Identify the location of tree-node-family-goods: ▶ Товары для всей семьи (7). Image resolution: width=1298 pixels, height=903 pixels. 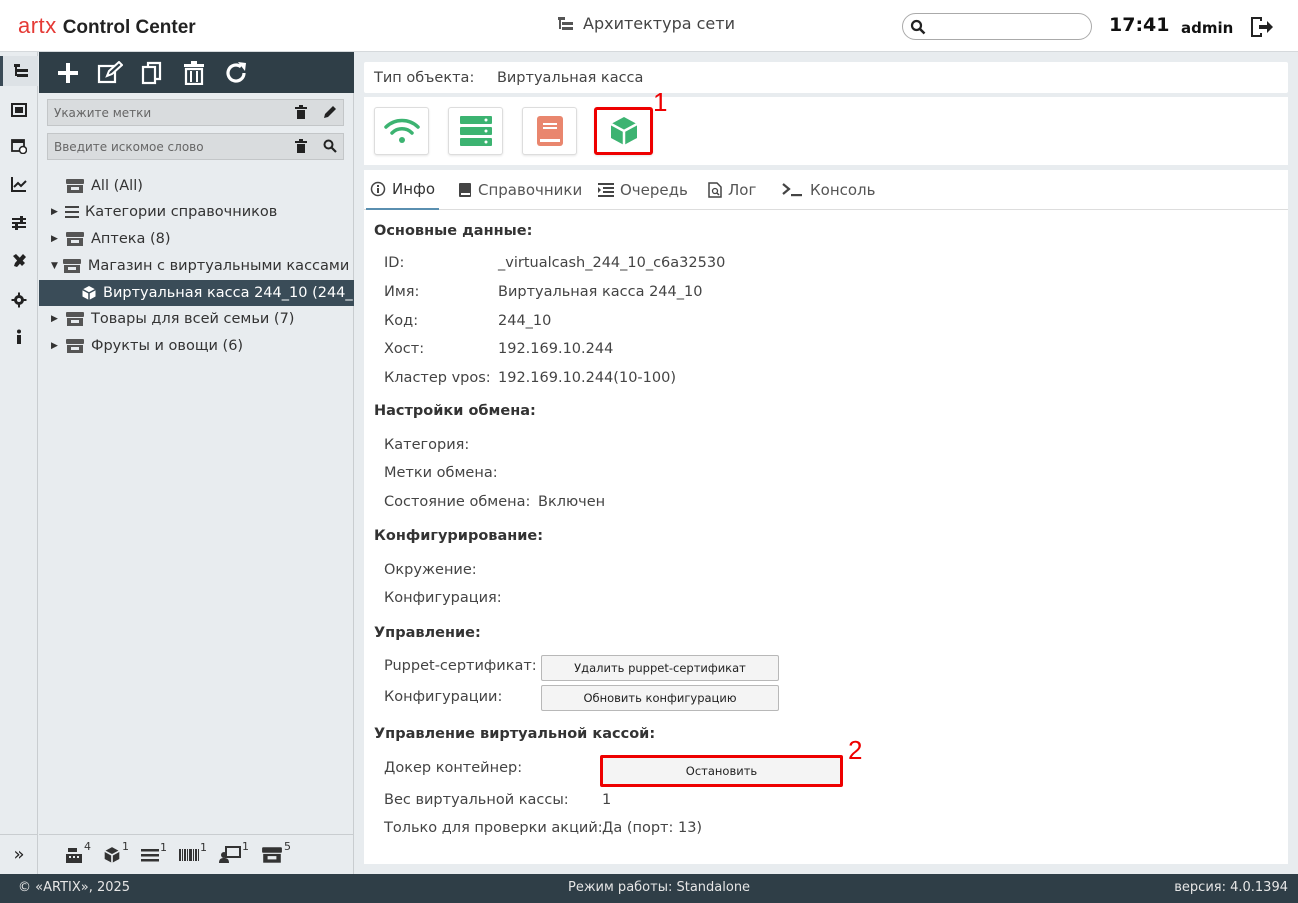
(172, 319).